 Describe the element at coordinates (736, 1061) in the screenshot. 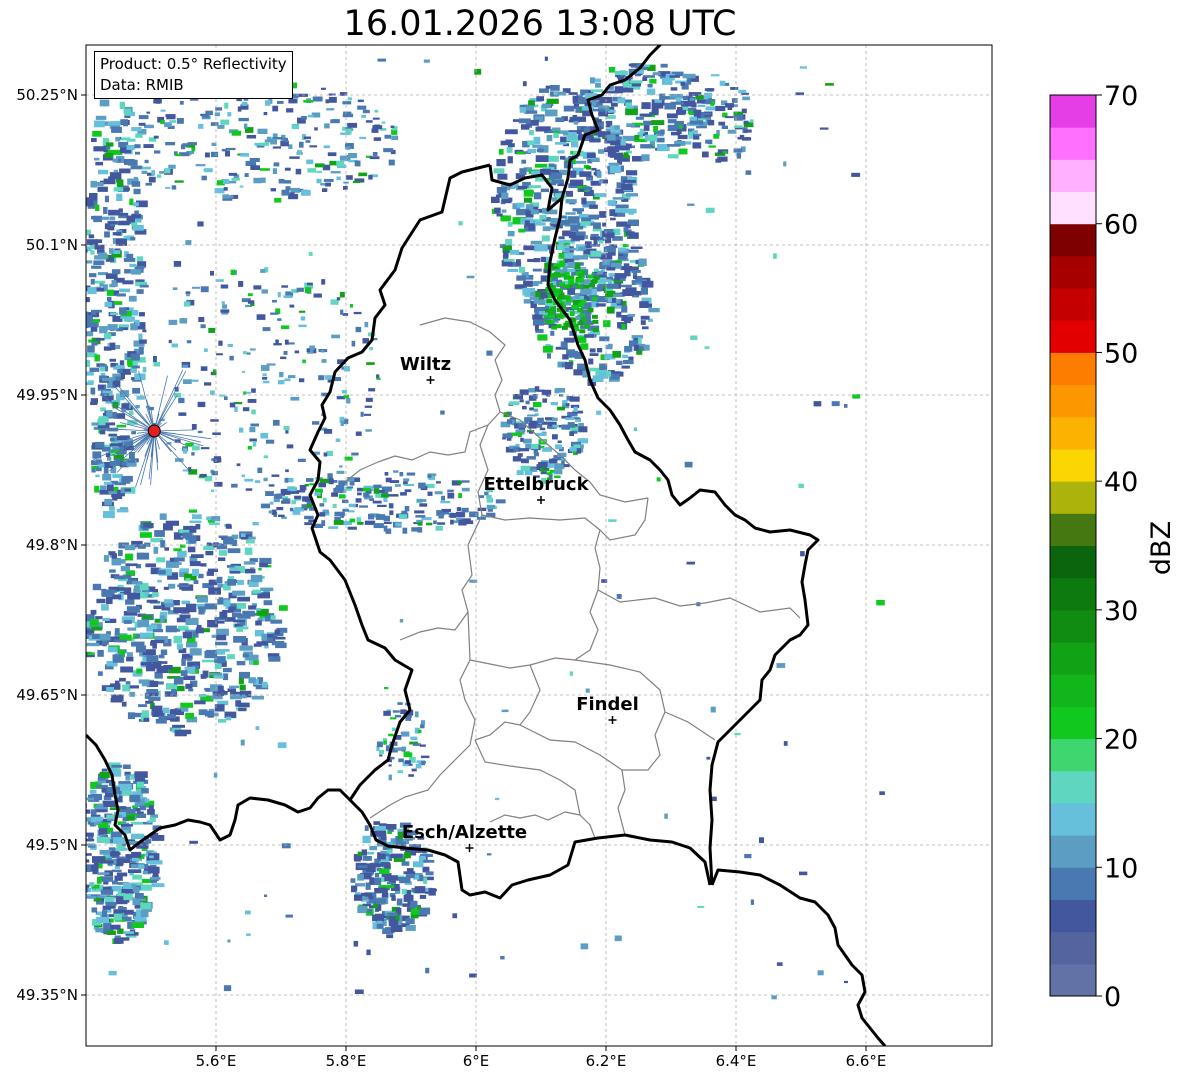

I see `tick-label-lon: 6.4°E` at that location.